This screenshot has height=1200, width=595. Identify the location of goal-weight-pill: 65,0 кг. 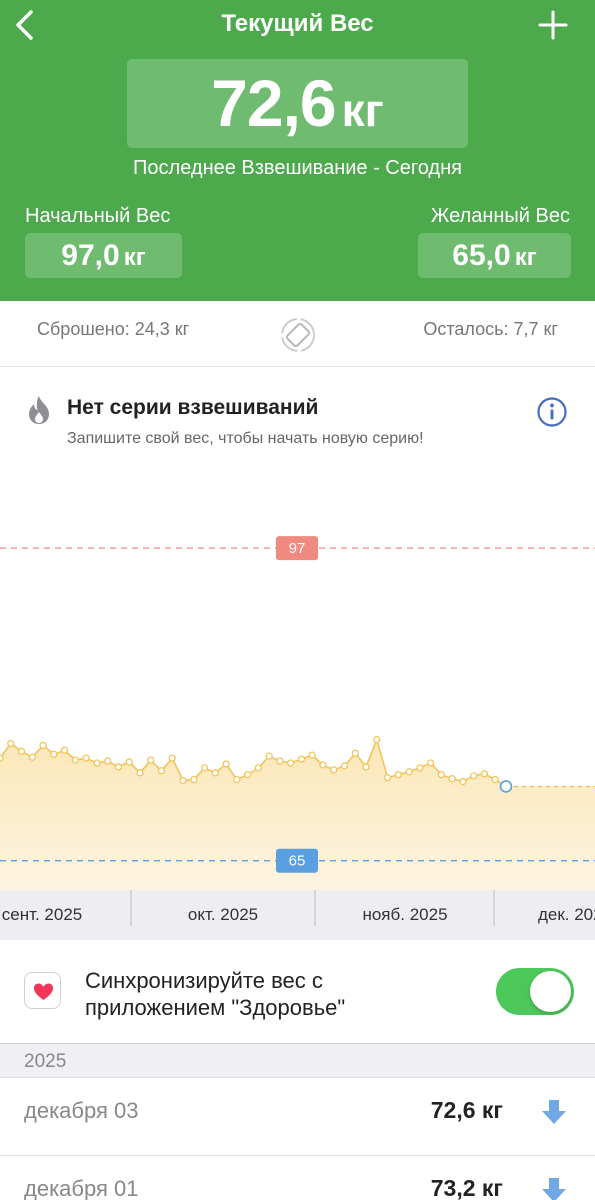
(494, 255).